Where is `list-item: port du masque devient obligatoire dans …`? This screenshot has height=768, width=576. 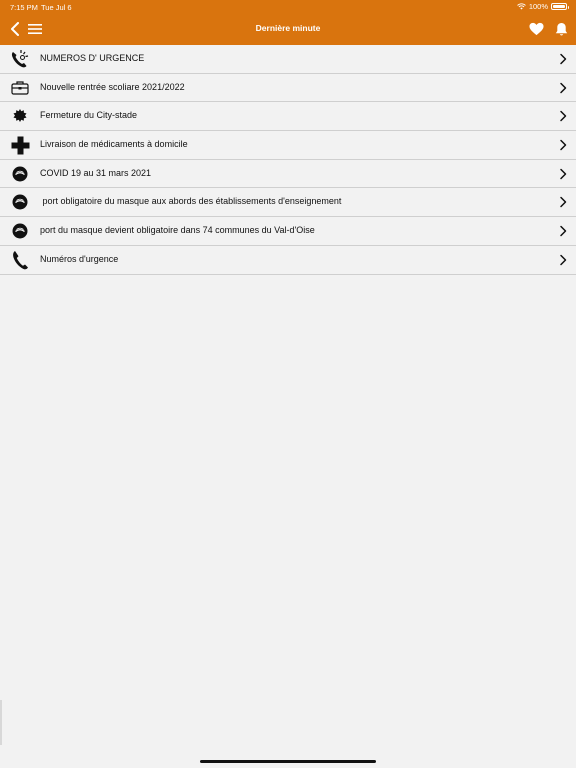 list-item: port du masque devient obligatoire dans … is located at coordinates (288, 231).